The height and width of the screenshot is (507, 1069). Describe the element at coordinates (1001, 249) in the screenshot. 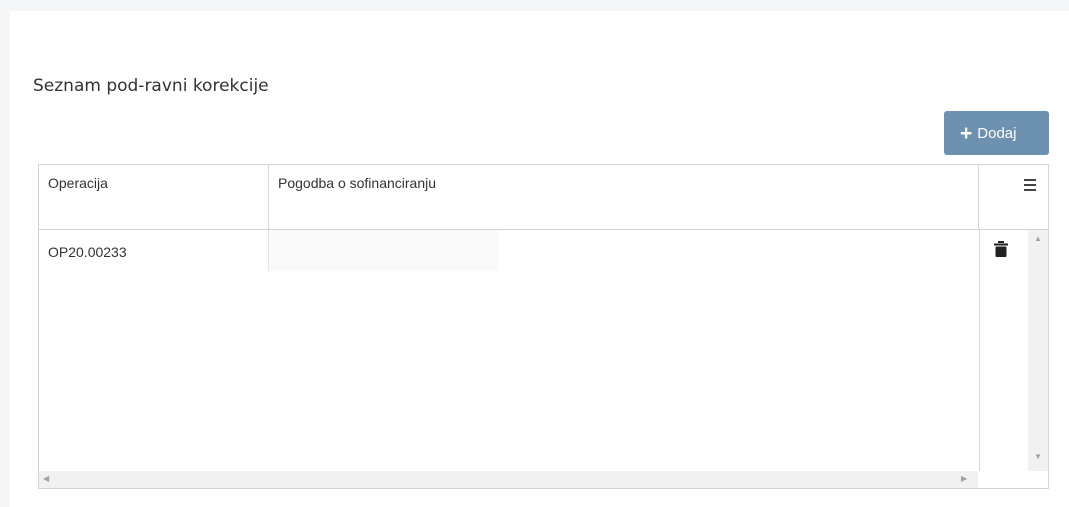

I see `trash-icon` at that location.